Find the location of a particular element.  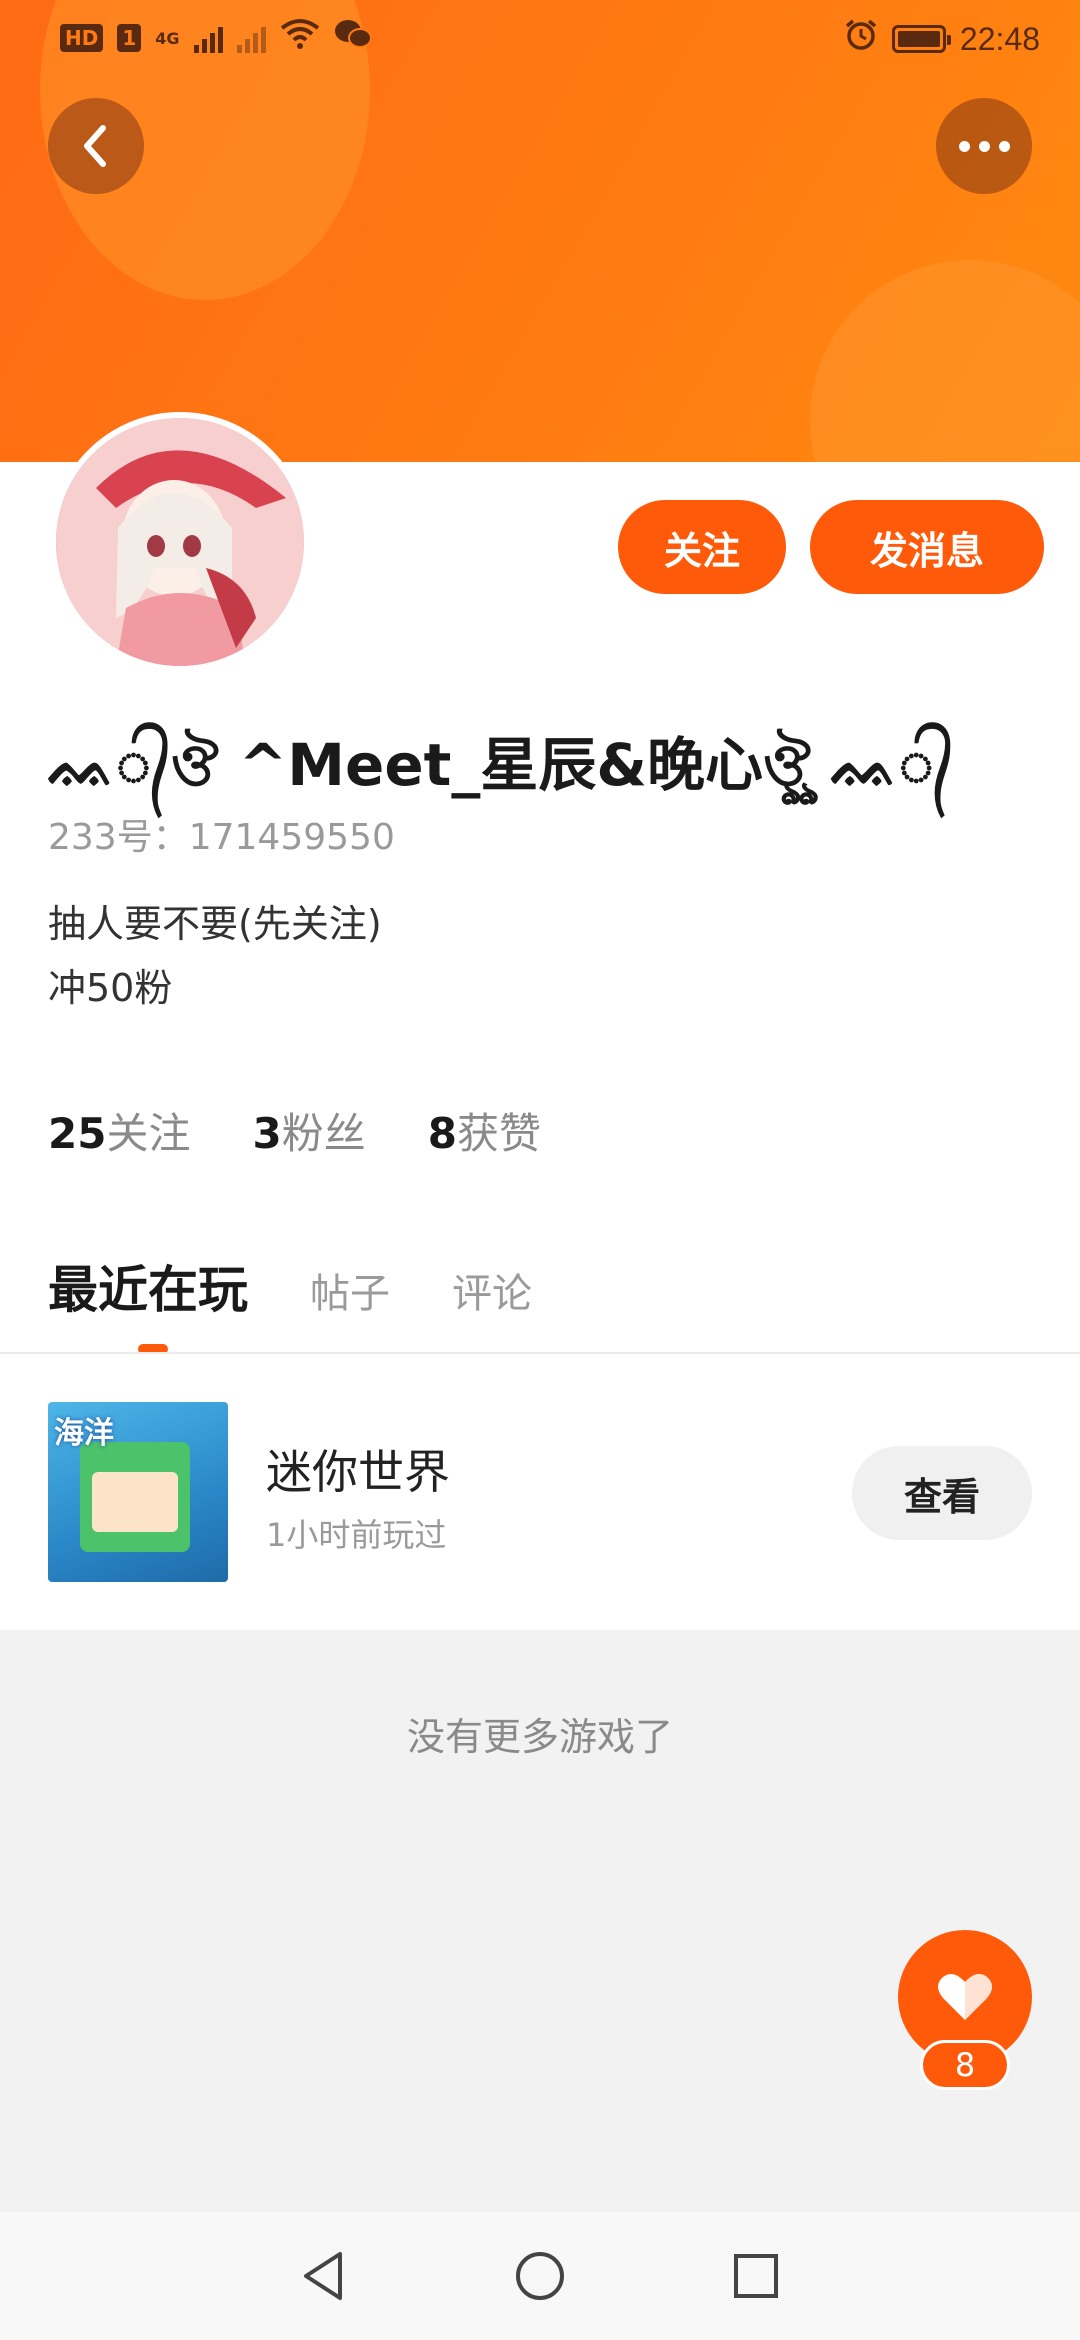

game-thumbnail: 海洋 is located at coordinates (138, 1492).